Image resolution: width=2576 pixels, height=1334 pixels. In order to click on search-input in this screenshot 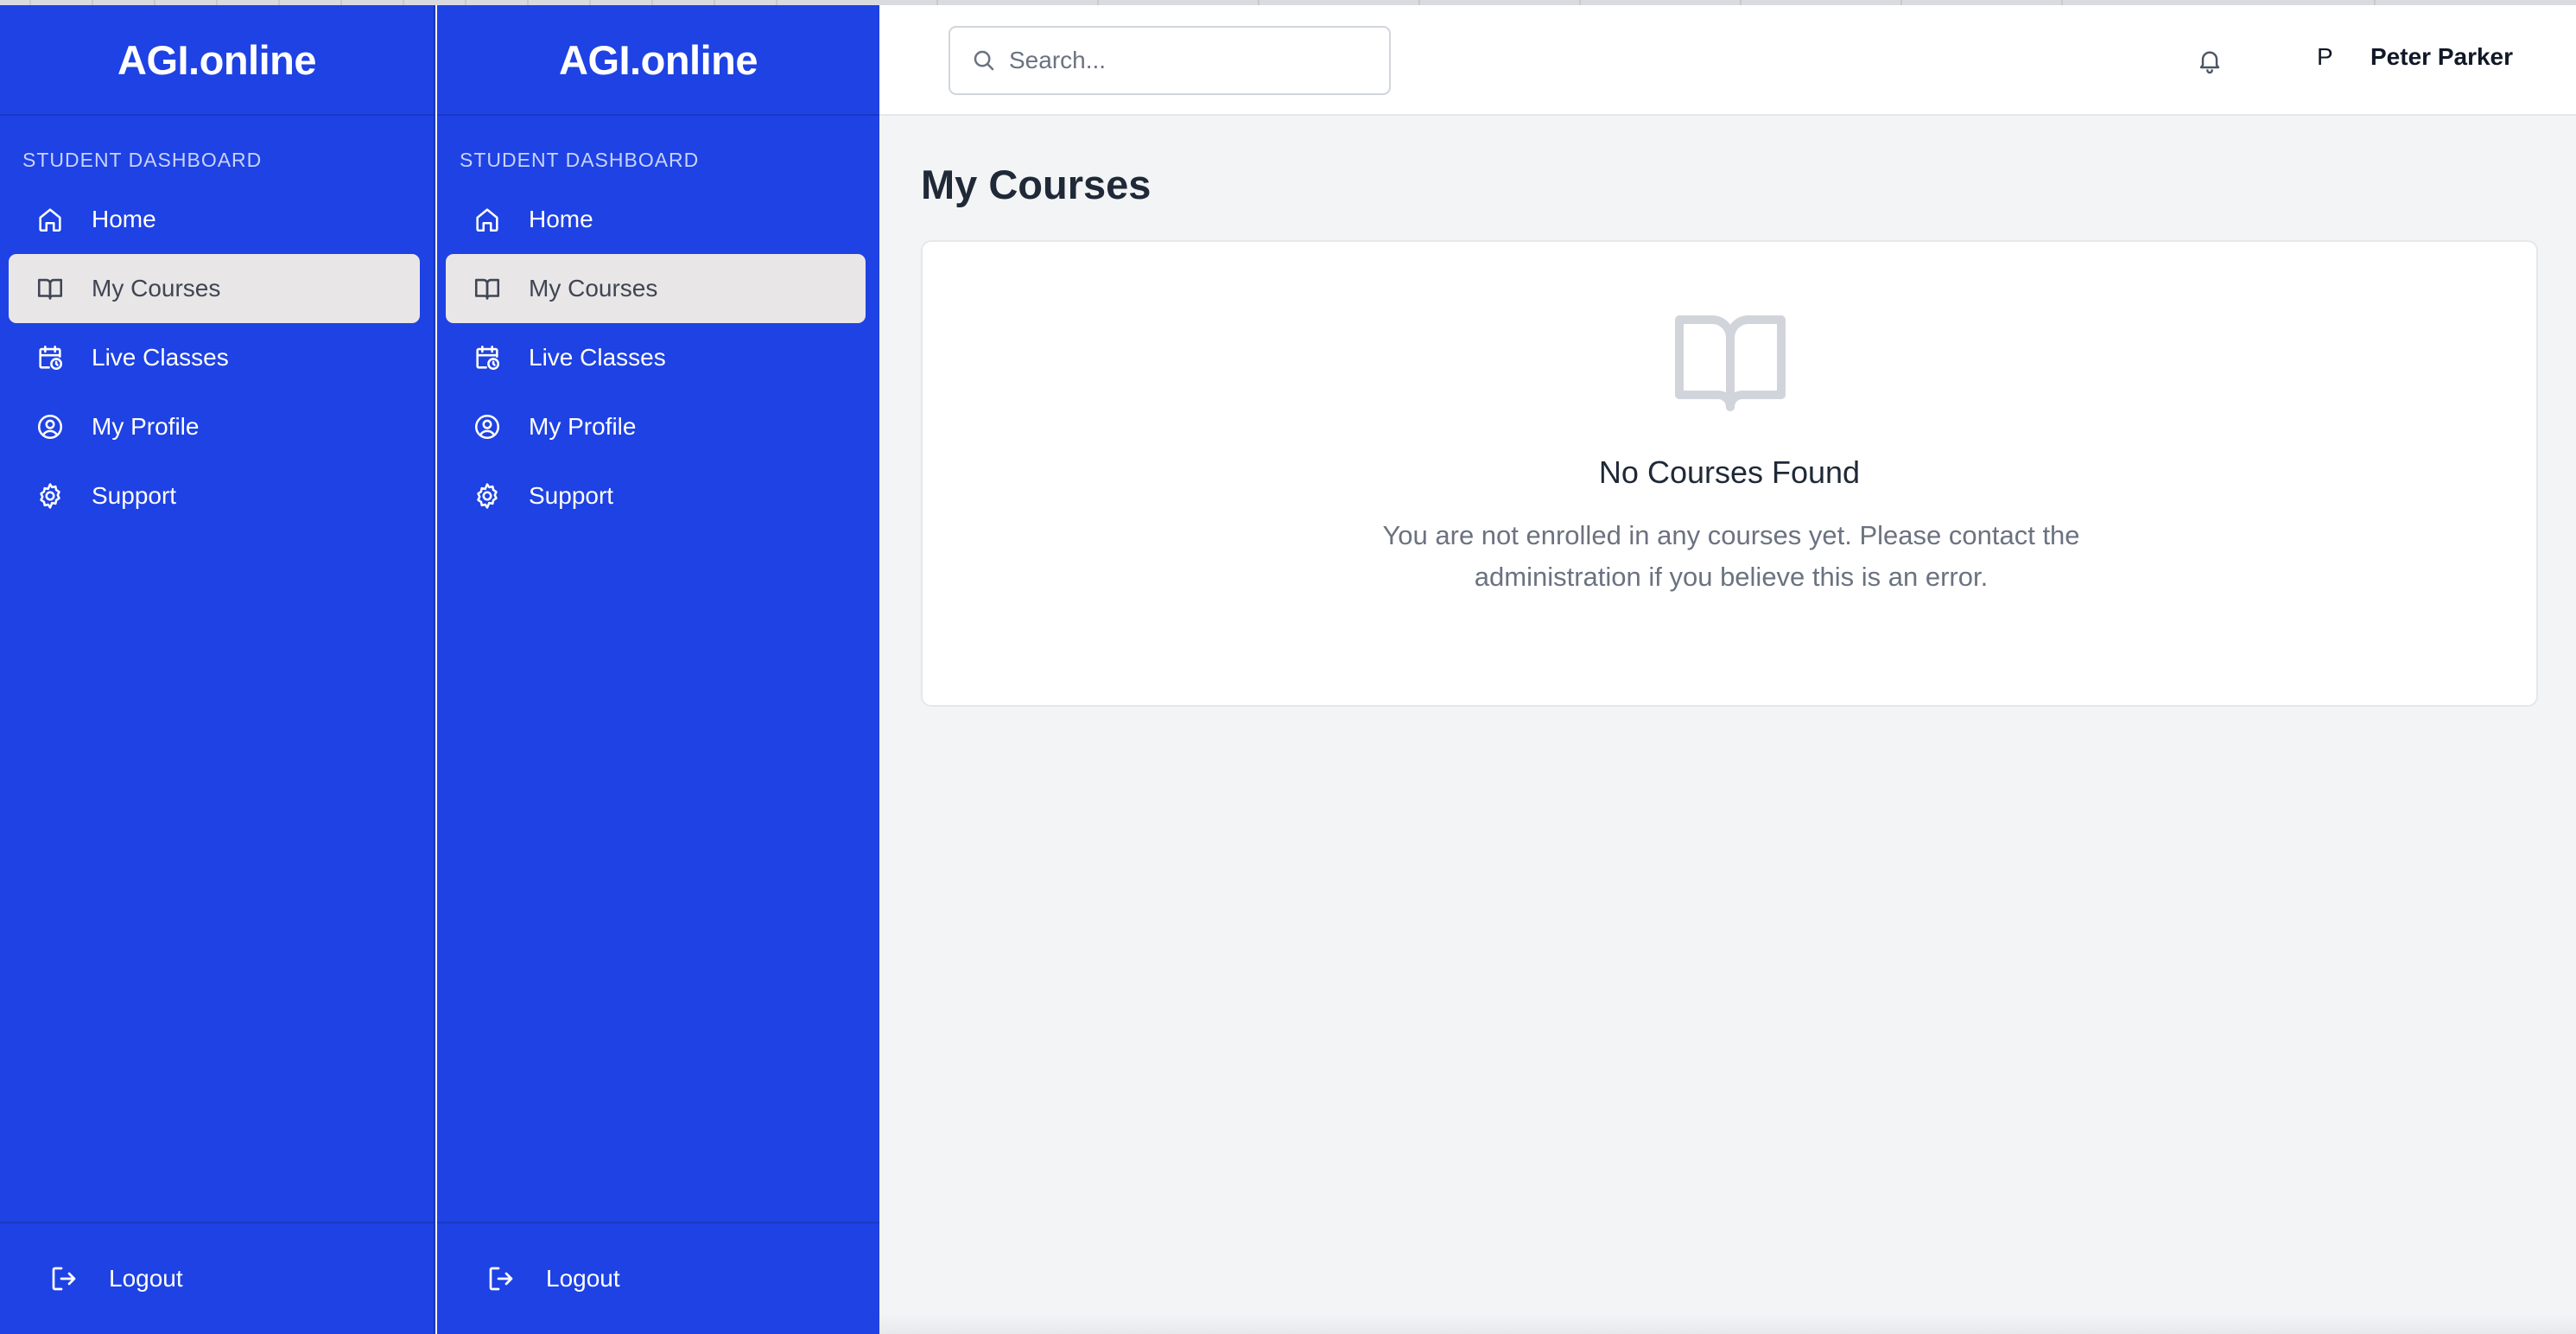, I will do `click(1190, 61)`.